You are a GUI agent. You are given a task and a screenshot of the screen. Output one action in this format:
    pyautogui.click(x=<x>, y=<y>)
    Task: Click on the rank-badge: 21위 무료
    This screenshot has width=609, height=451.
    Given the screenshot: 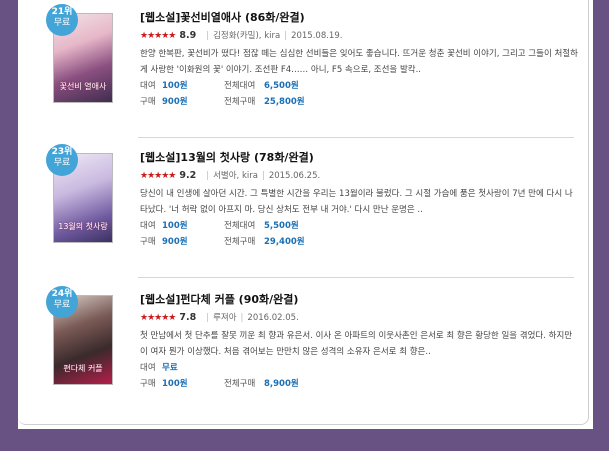 What is the action you would take?
    pyautogui.click(x=62, y=20)
    